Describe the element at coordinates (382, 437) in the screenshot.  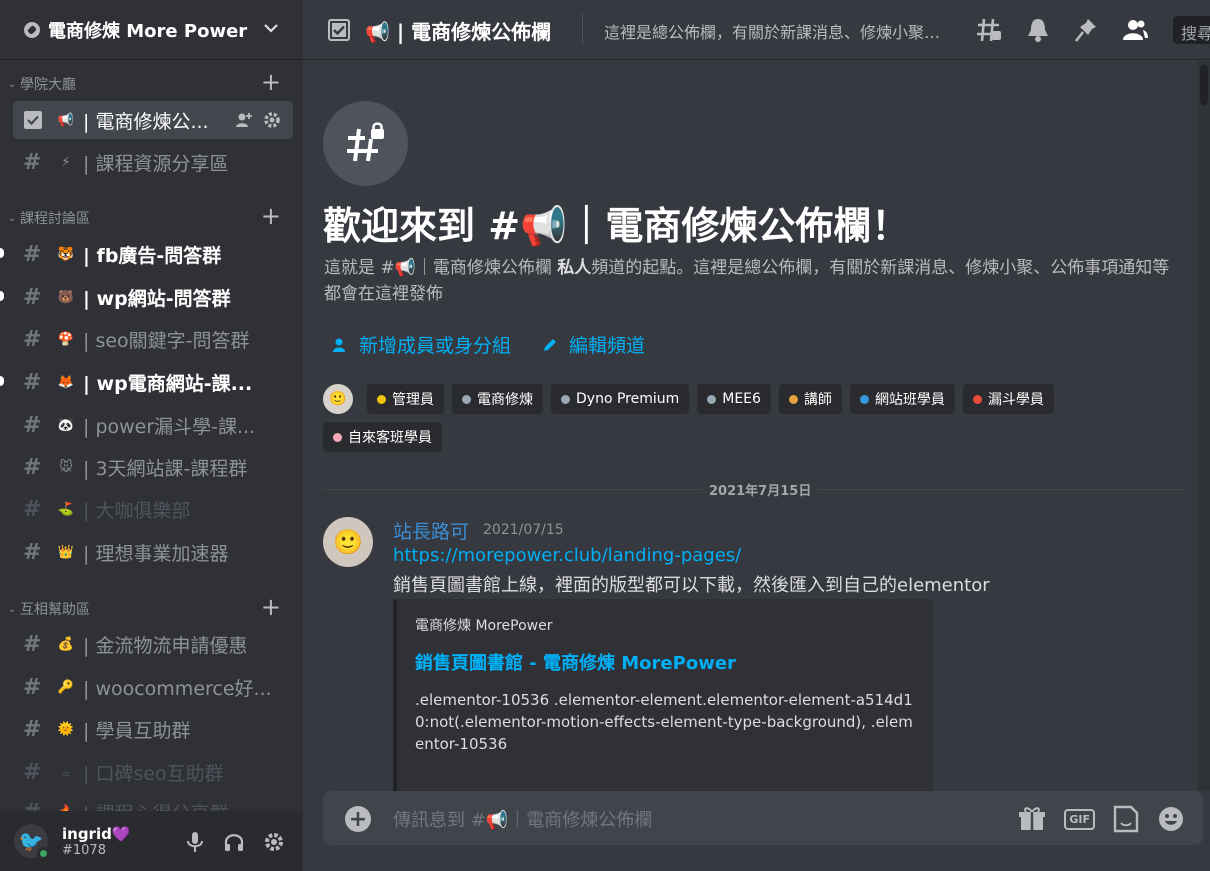
I see `role-tag: 自來客班學員` at that location.